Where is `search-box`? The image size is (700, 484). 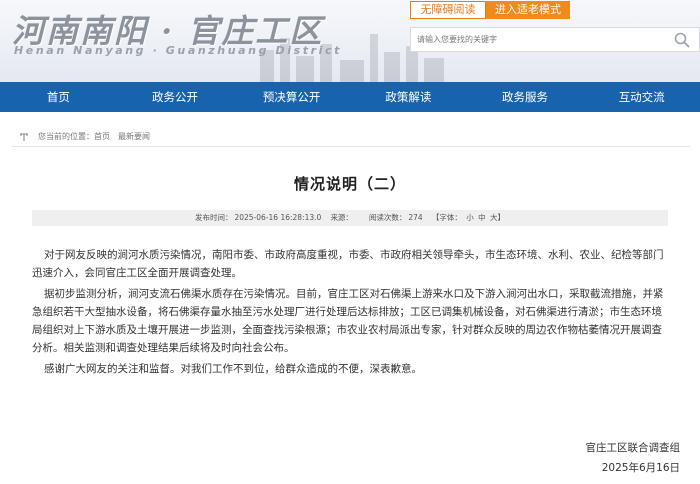
search-box is located at coordinates (555, 39).